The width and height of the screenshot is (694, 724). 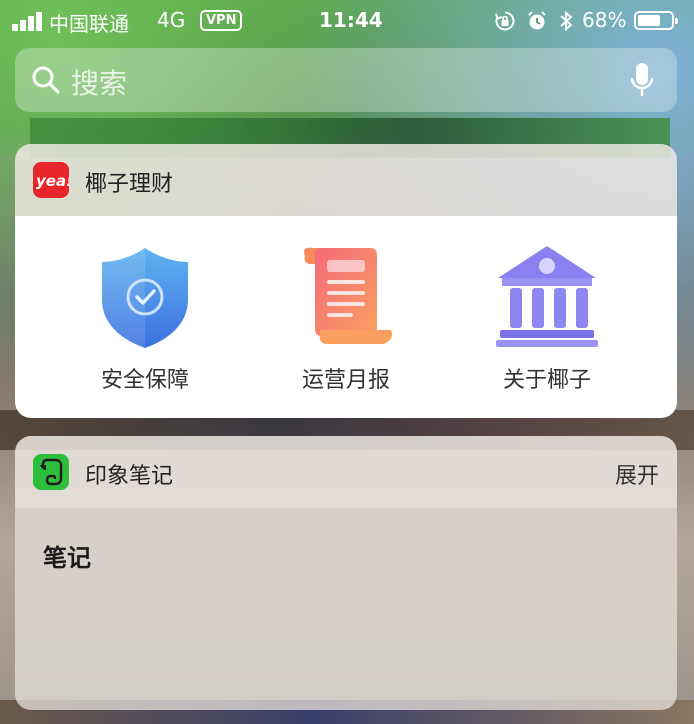 What do you see at coordinates (547, 296) in the screenshot?
I see `bank-building-icon` at bounding box center [547, 296].